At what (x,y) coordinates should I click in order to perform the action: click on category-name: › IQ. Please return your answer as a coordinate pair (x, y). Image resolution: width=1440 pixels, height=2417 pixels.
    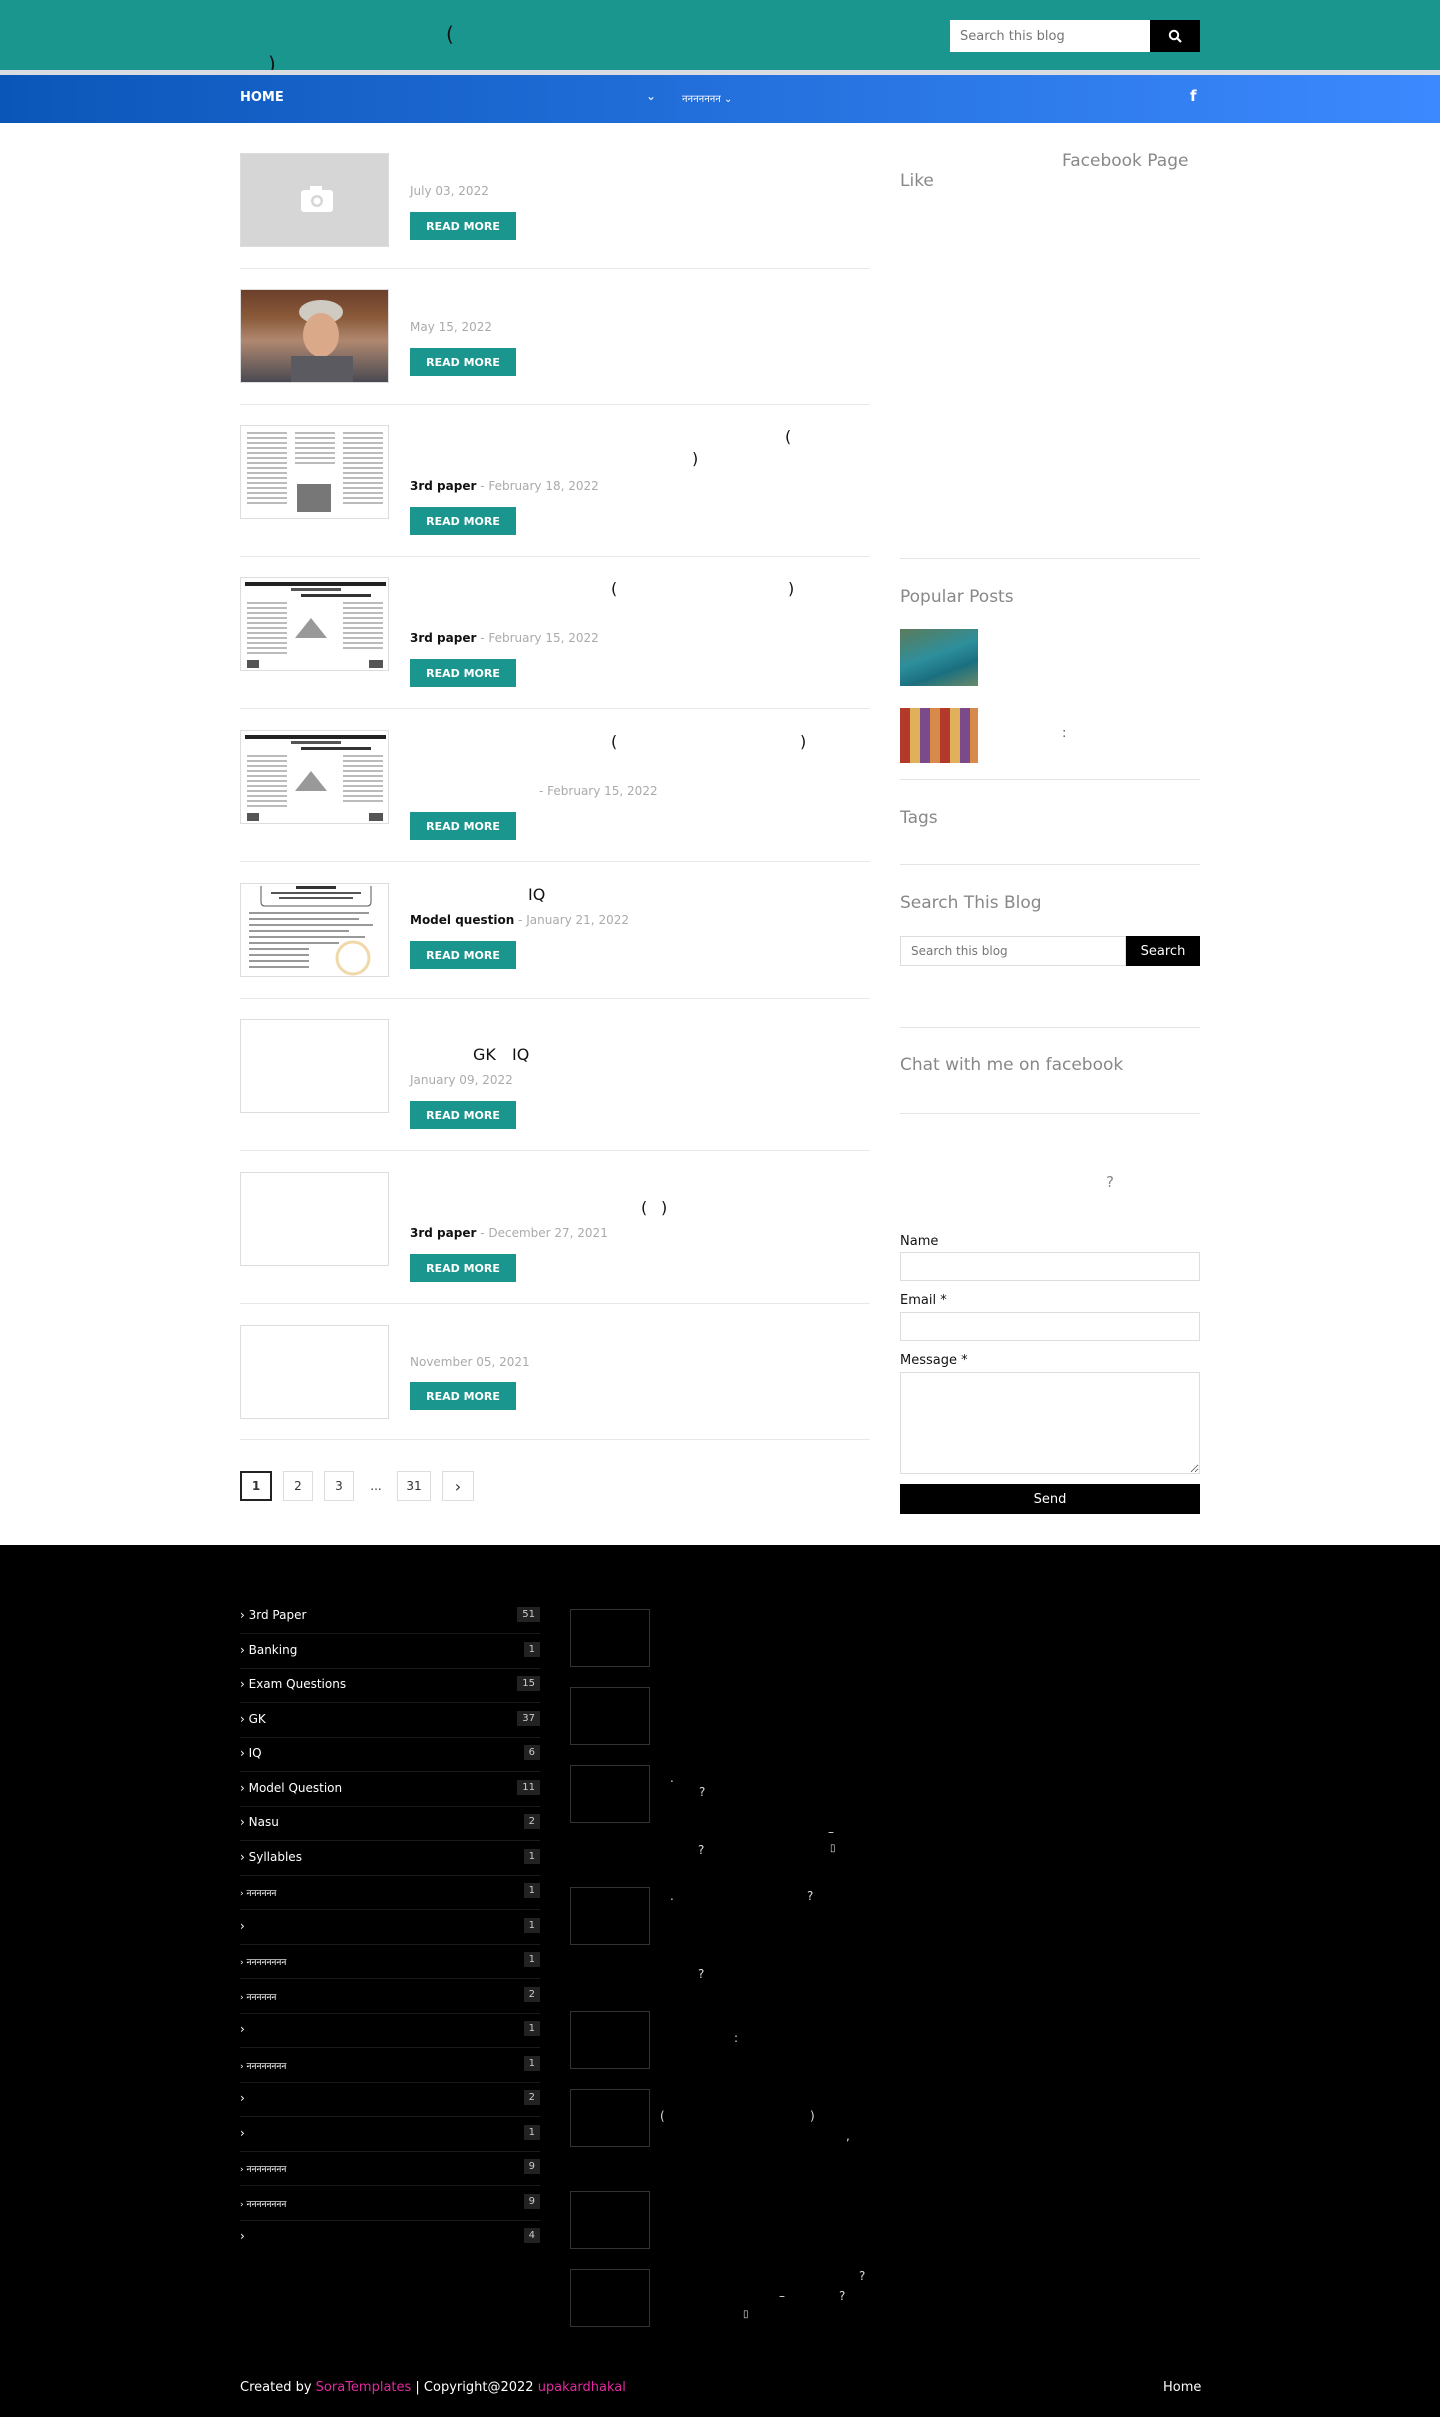
    Looking at the image, I should click on (251, 1753).